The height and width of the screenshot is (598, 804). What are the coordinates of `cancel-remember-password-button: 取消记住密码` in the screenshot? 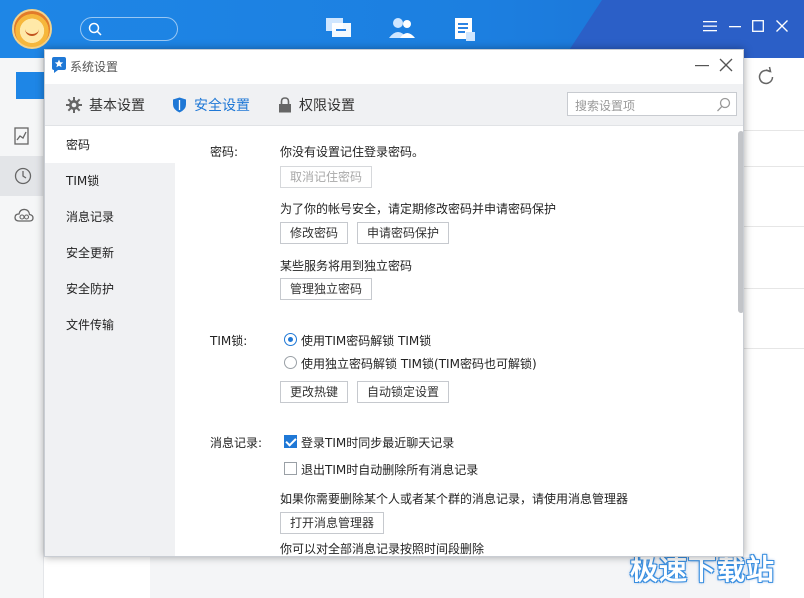 It's located at (326, 177).